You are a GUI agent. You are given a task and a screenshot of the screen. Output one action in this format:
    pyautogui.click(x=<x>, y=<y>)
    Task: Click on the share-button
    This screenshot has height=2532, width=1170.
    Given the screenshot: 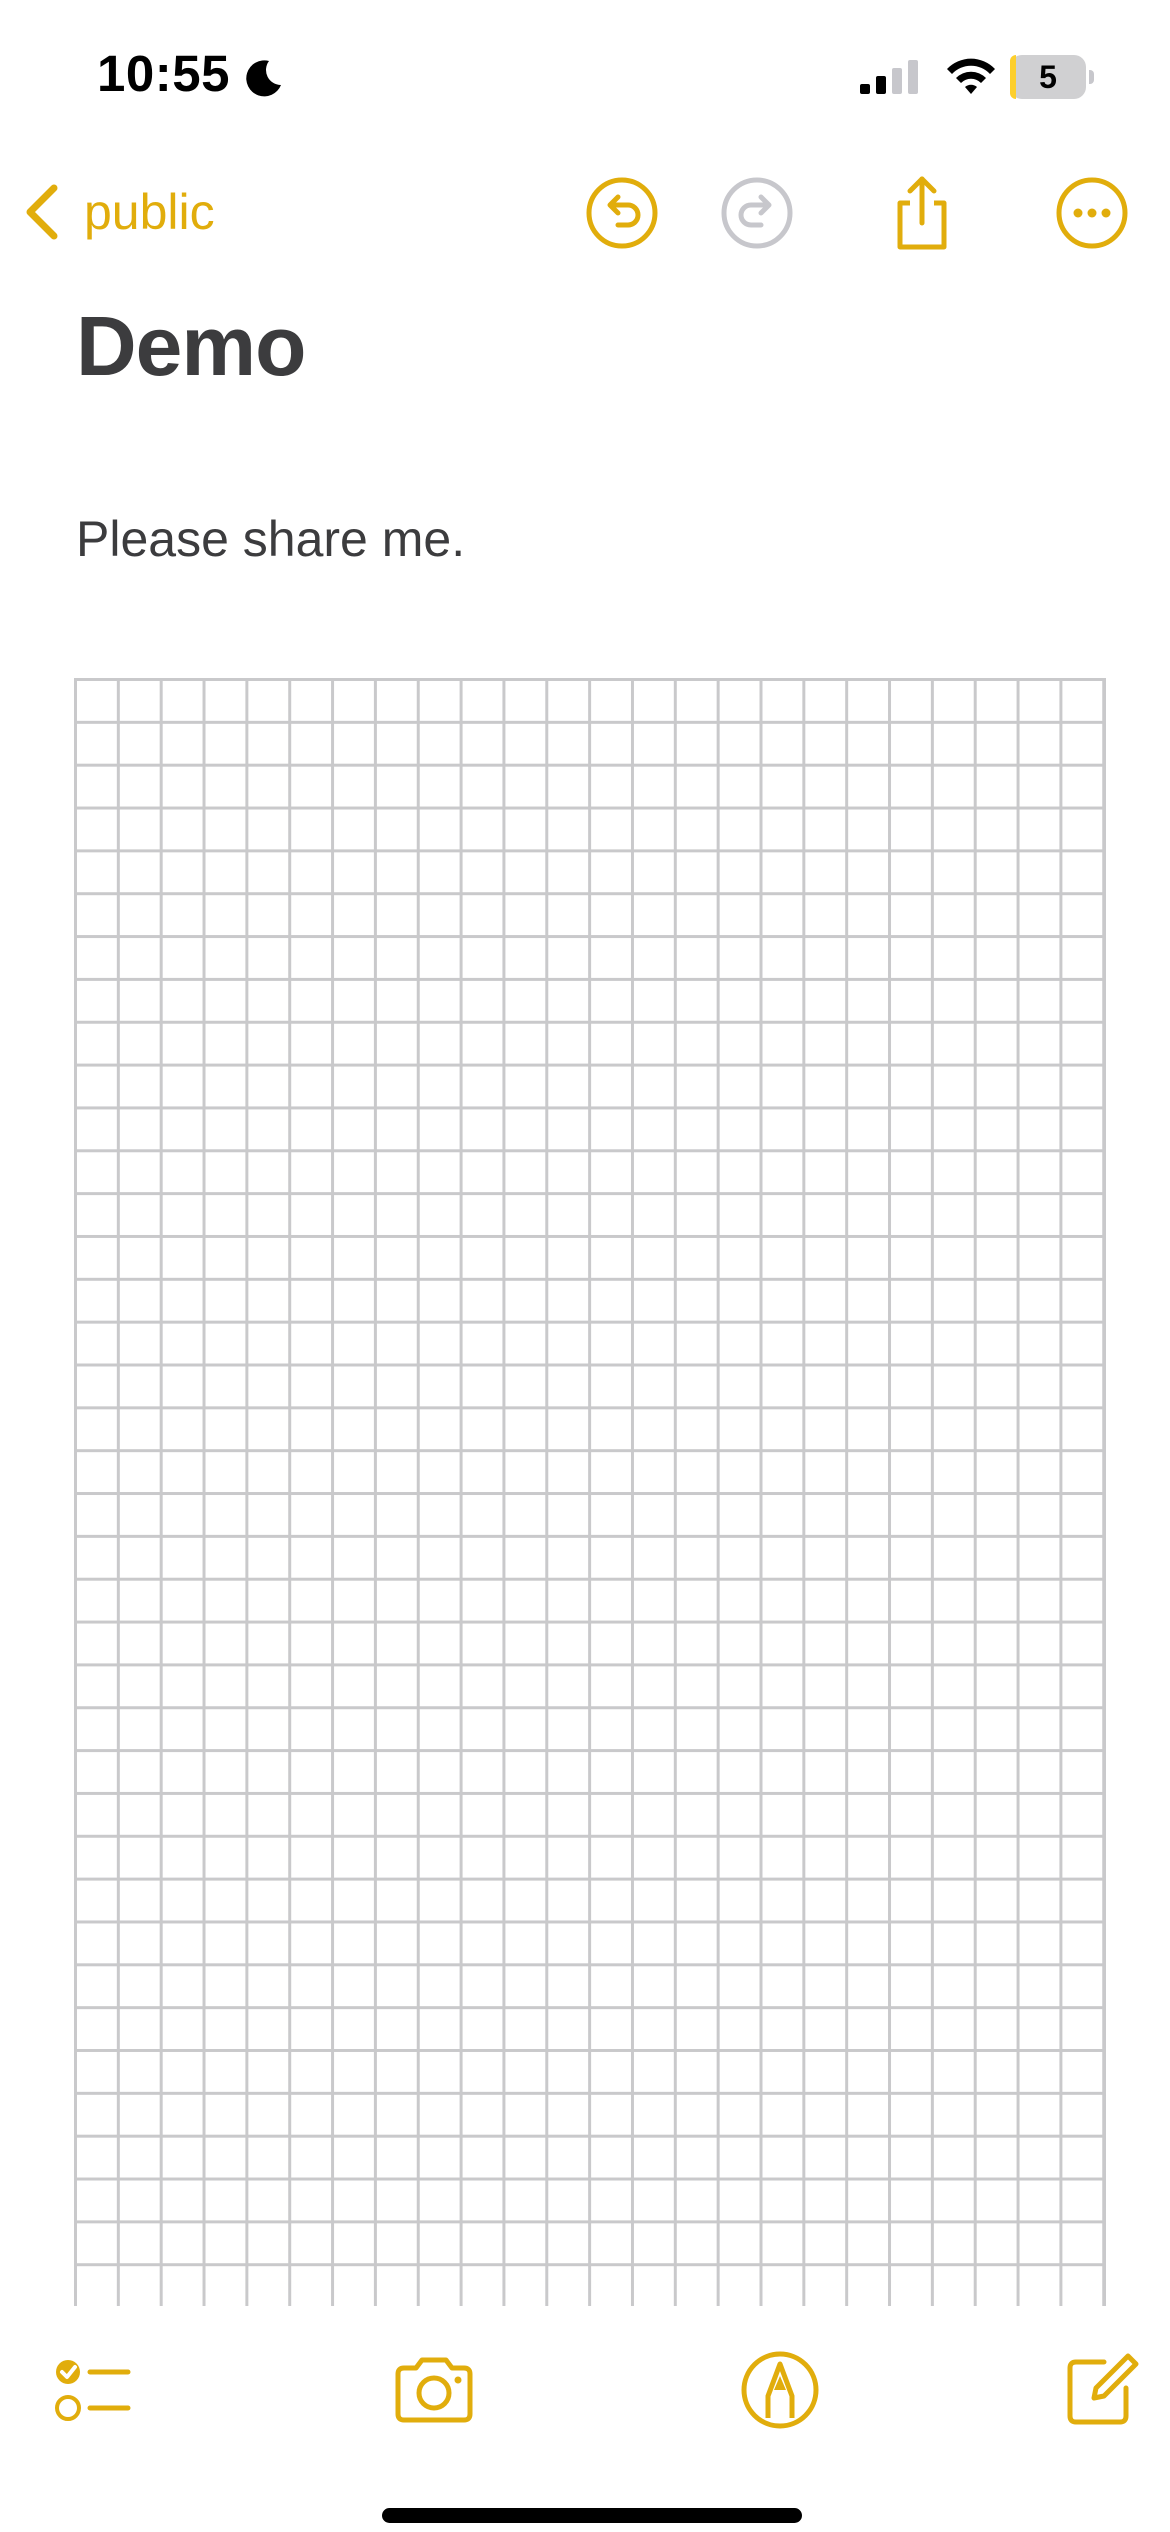 What is the action you would take?
    pyautogui.click(x=922, y=213)
    